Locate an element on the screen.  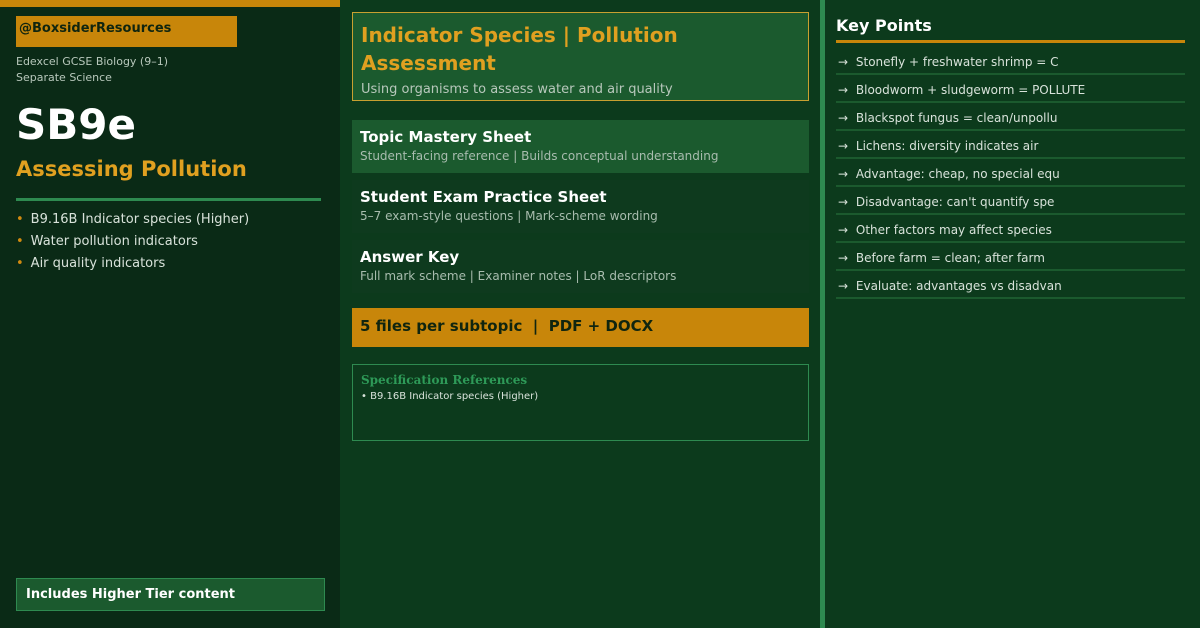
page-title: Indicator Species | Pollution Assessment is located at coordinates (519, 49).